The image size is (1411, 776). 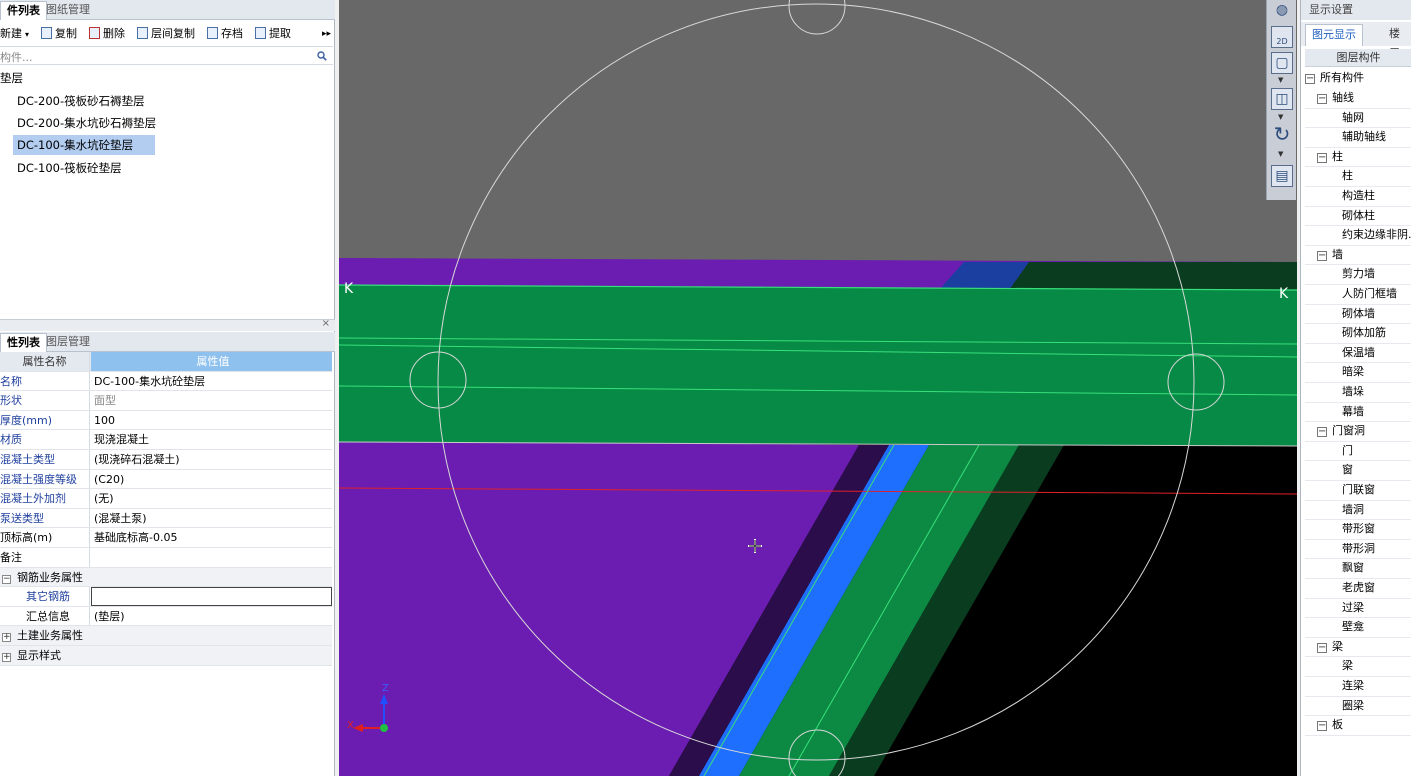 What do you see at coordinates (326, 323) in the screenshot?
I see `close-icon: ×` at bounding box center [326, 323].